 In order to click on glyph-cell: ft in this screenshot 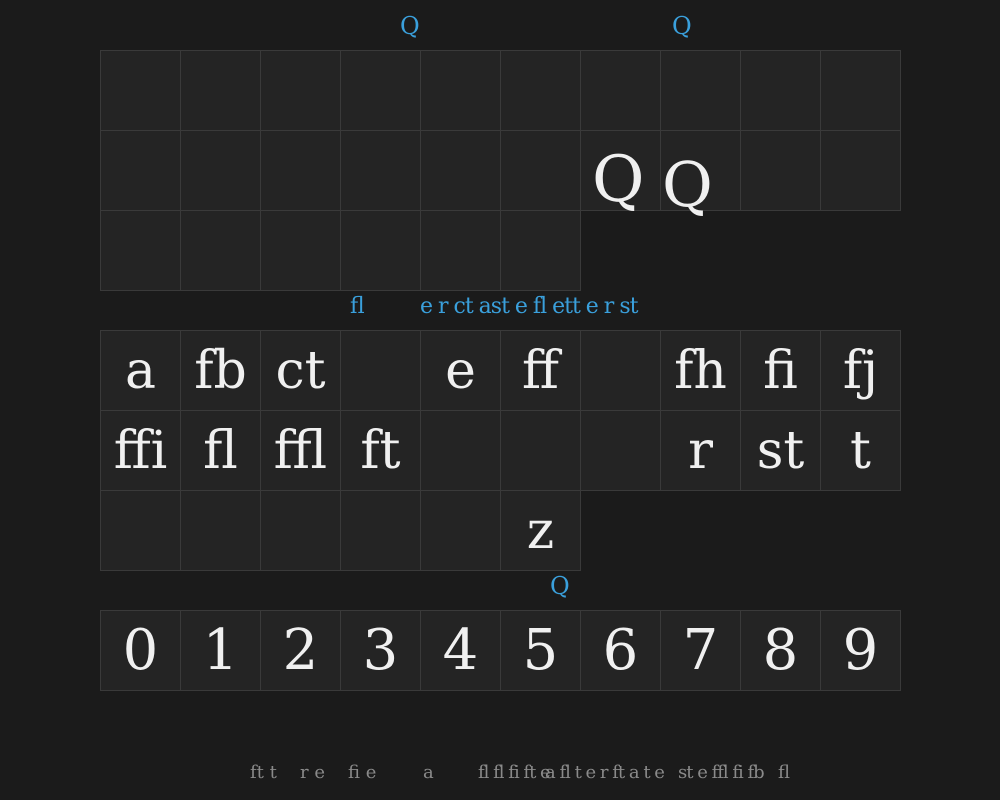, I will do `click(380, 450)`.